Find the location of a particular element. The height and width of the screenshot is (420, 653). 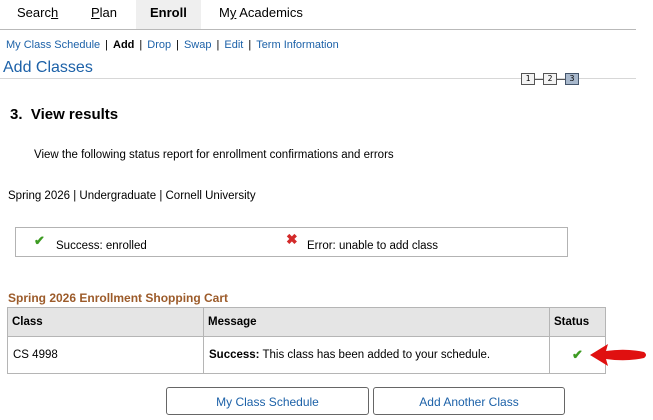

step-2: 2 is located at coordinates (550, 79).